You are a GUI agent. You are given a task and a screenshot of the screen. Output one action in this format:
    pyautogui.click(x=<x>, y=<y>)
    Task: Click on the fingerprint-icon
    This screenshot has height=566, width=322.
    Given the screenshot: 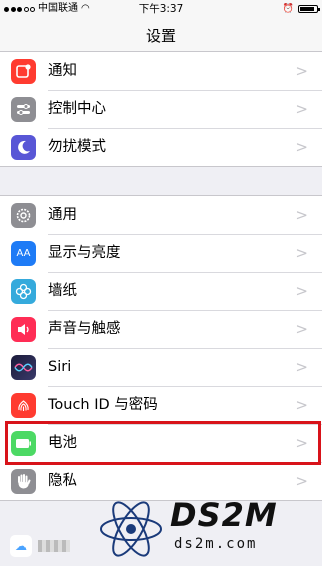 What is the action you would take?
    pyautogui.click(x=23, y=405)
    